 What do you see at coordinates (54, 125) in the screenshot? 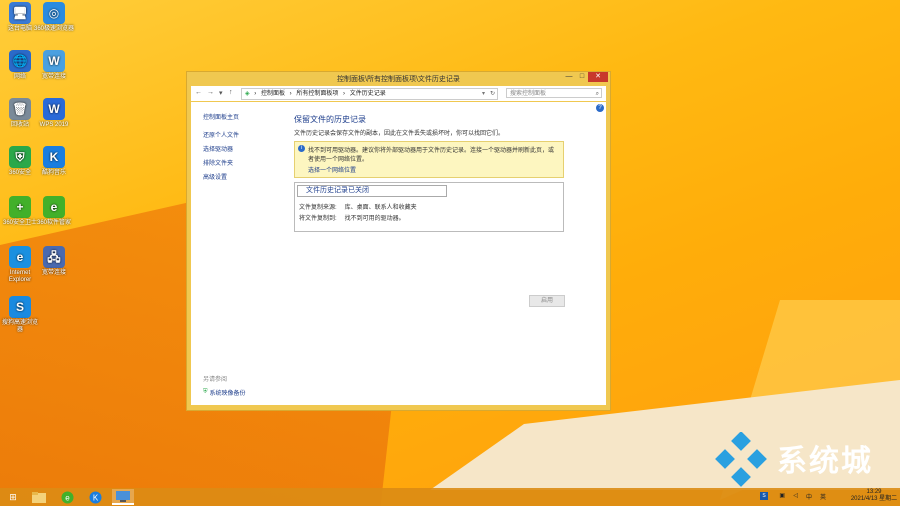
I see `desktop-icon-label: WPS 2019` at bounding box center [54, 125].